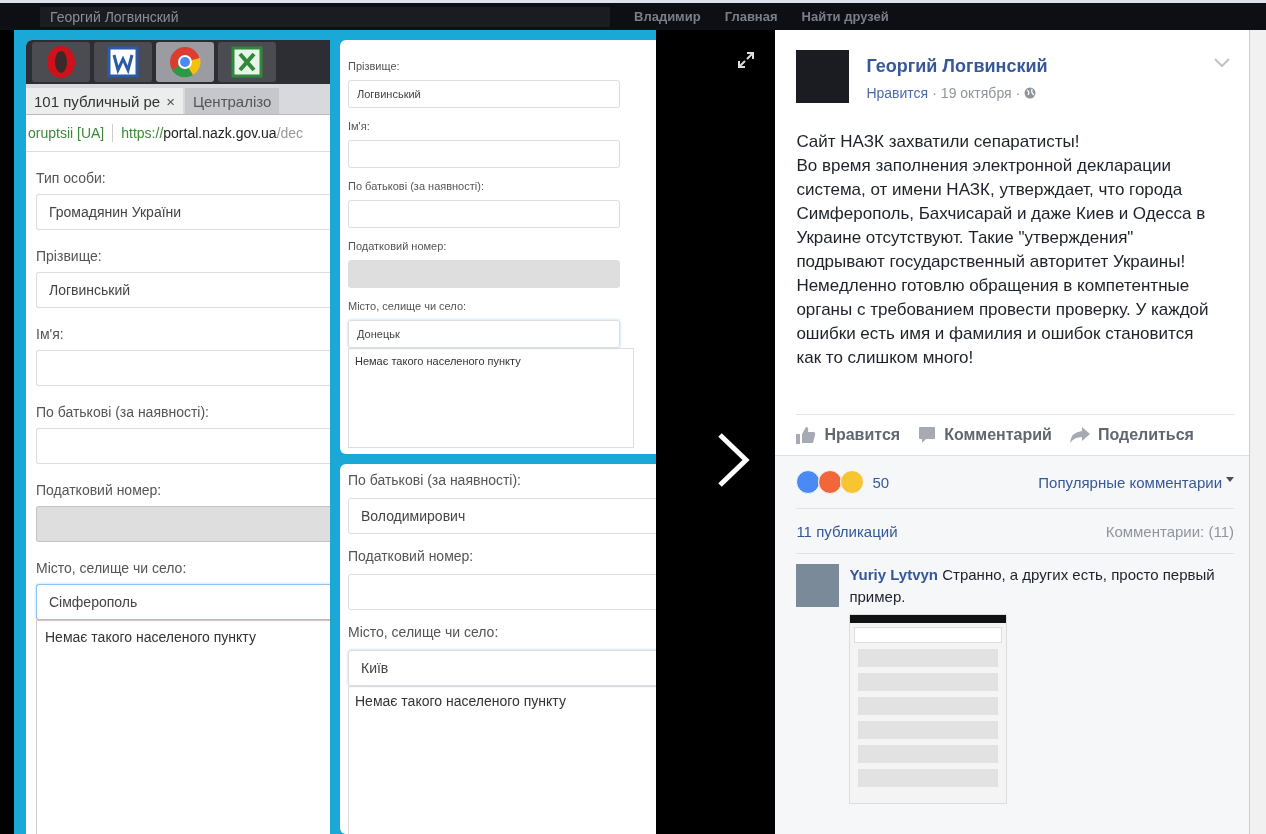 This screenshot has width=1266, height=834. I want to click on thumbs-up-icon, so click(806, 435).